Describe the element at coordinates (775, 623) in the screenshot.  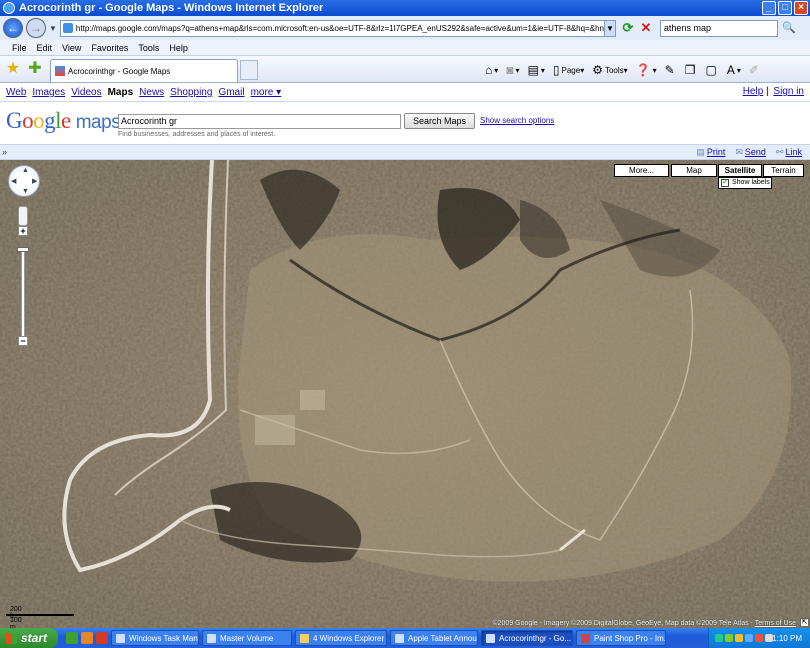
I see `terms-of-use-link: Terms of Use` at that location.